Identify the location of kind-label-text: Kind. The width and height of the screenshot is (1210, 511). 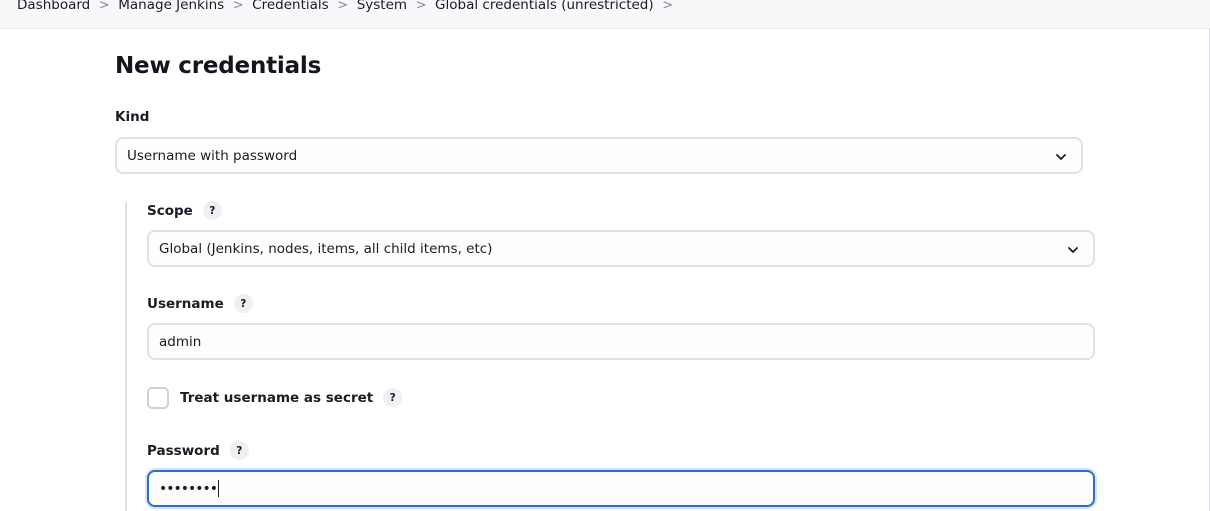
(132, 117).